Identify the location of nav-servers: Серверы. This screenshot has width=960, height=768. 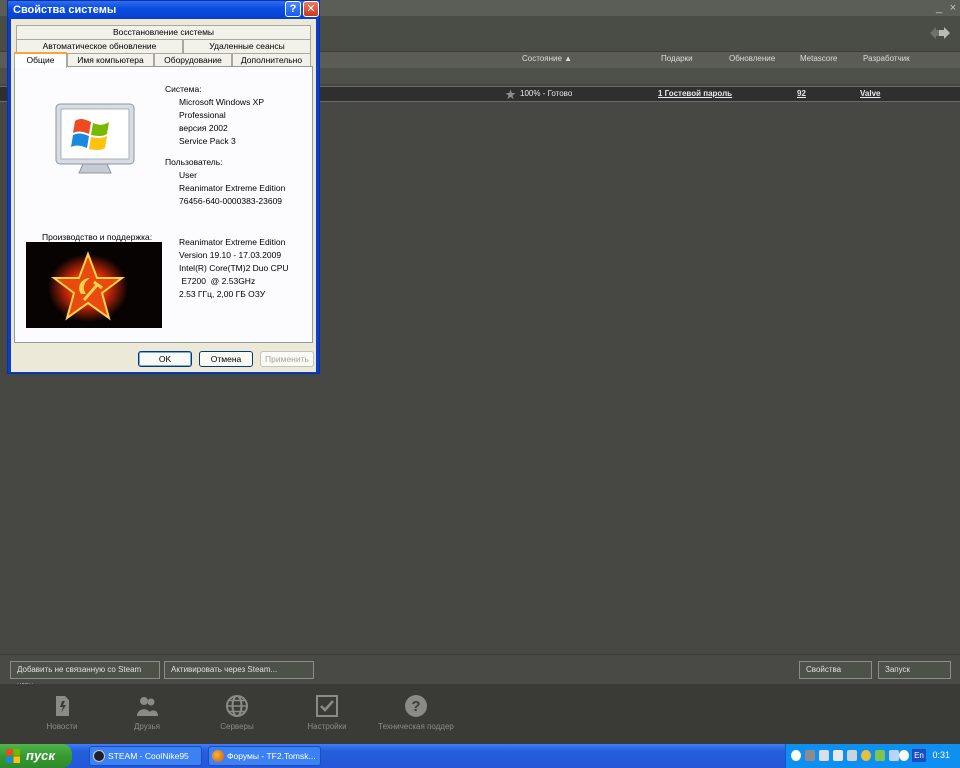
(237, 716).